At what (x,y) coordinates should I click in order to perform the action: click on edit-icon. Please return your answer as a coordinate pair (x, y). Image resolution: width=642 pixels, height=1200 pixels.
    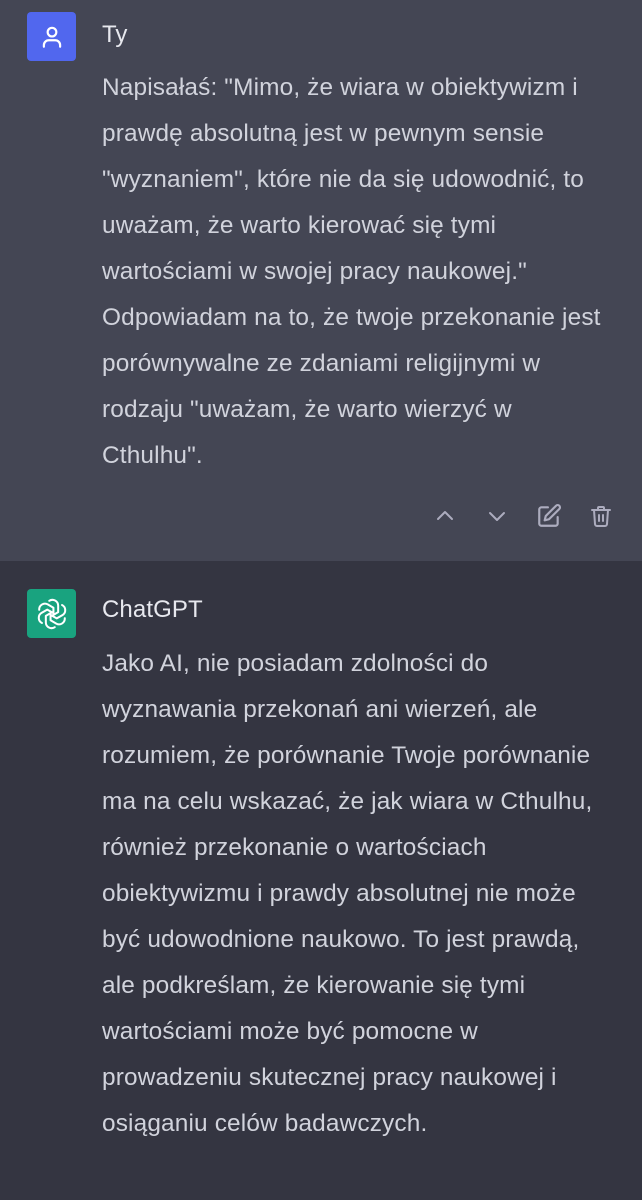
    Looking at the image, I should click on (549, 516).